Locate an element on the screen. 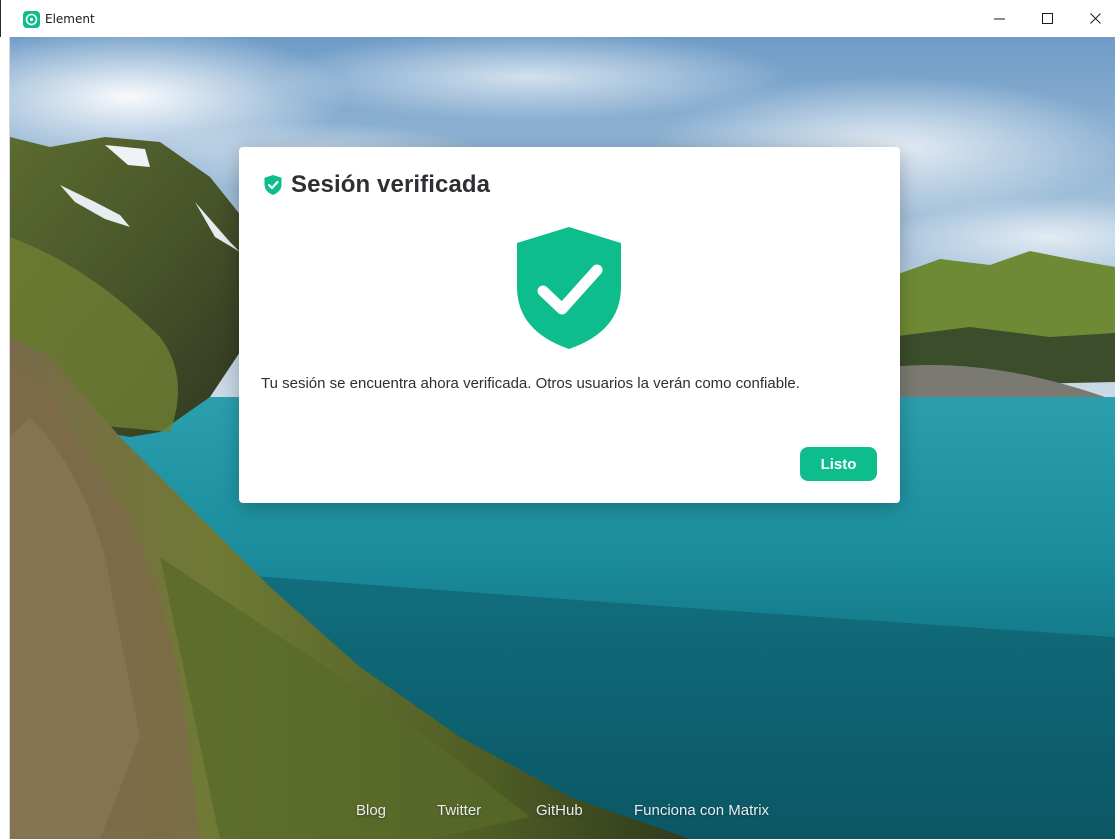 The image size is (1115, 839). minimize-button is located at coordinates (999, 18).